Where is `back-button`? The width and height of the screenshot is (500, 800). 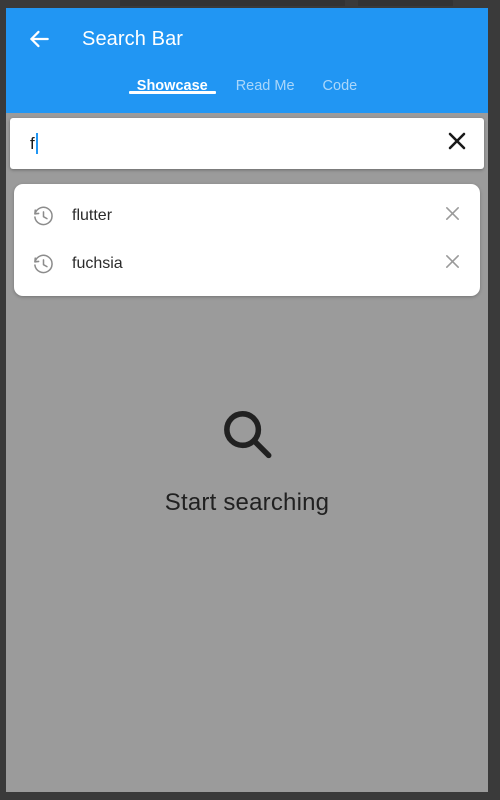
back-button is located at coordinates (39, 39).